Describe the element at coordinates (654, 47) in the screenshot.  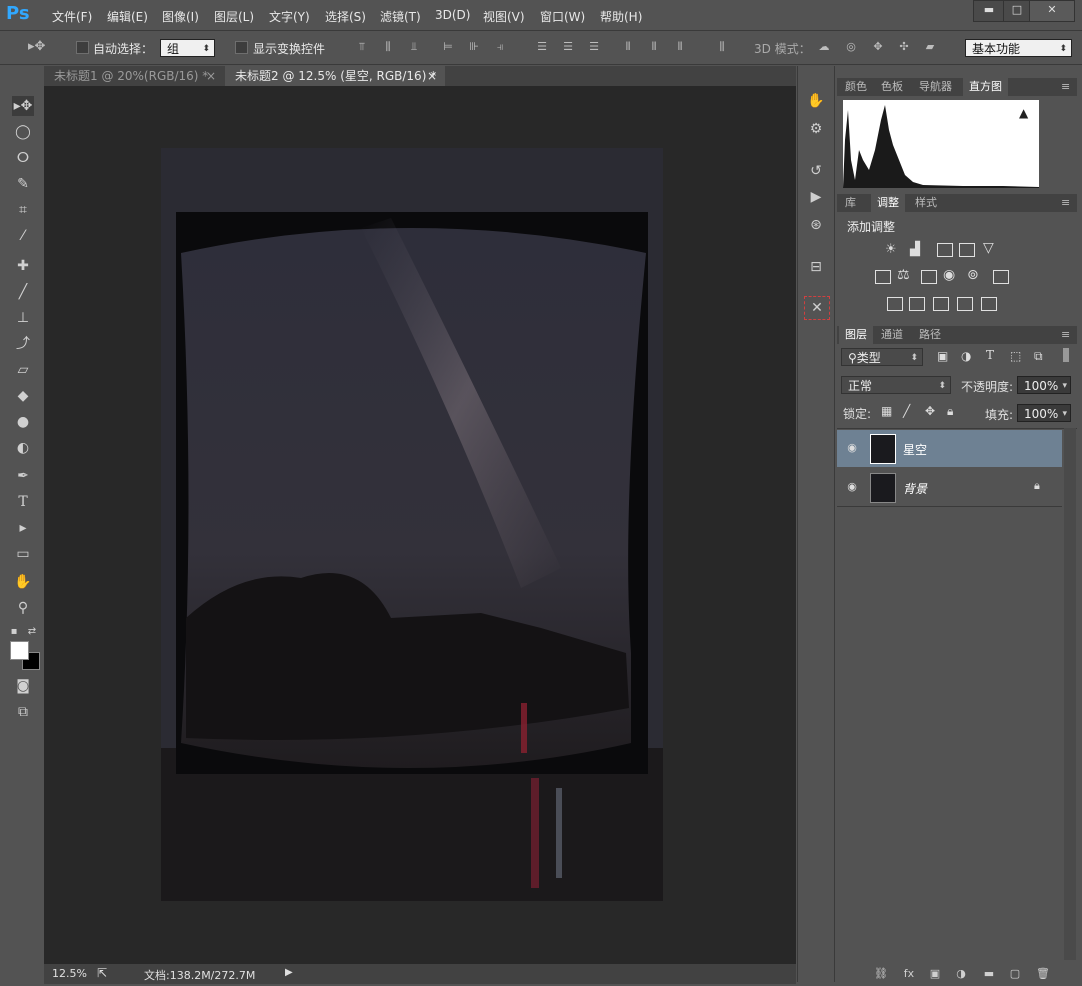
I see `distribute-hcenter-icon: ⫴` at that location.